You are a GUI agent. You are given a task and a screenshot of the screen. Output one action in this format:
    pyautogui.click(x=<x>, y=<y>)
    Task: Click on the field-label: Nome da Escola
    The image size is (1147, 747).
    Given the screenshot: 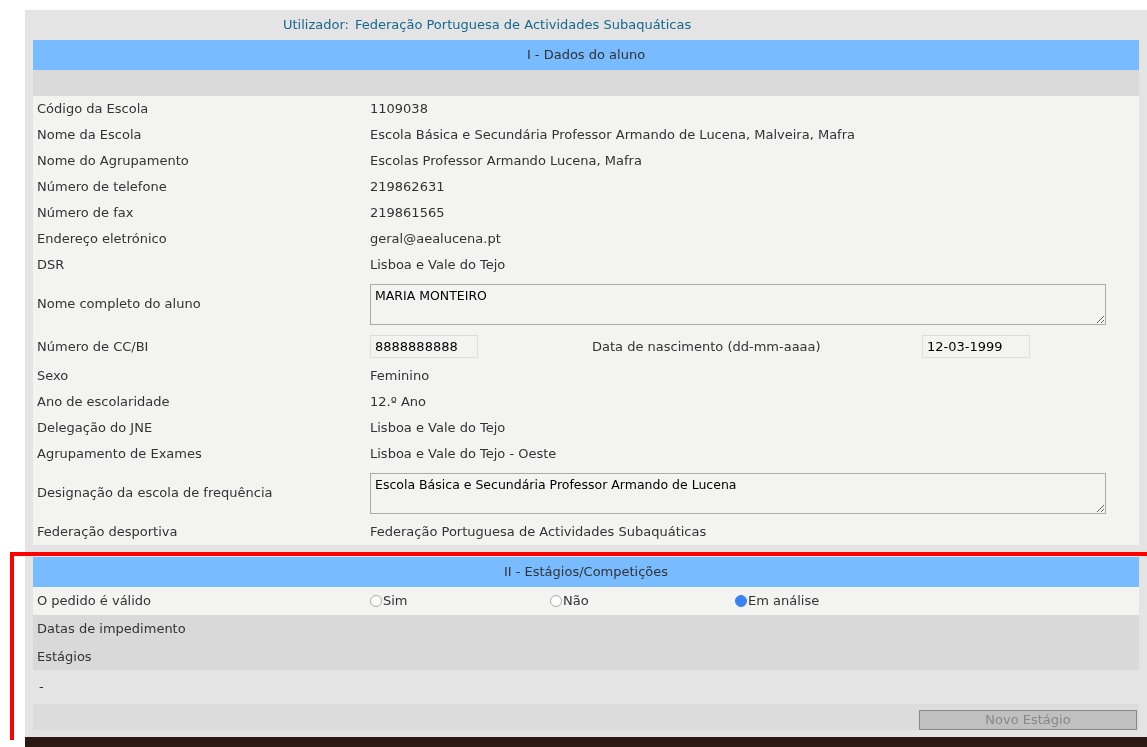 What is the action you would take?
    pyautogui.click(x=90, y=135)
    